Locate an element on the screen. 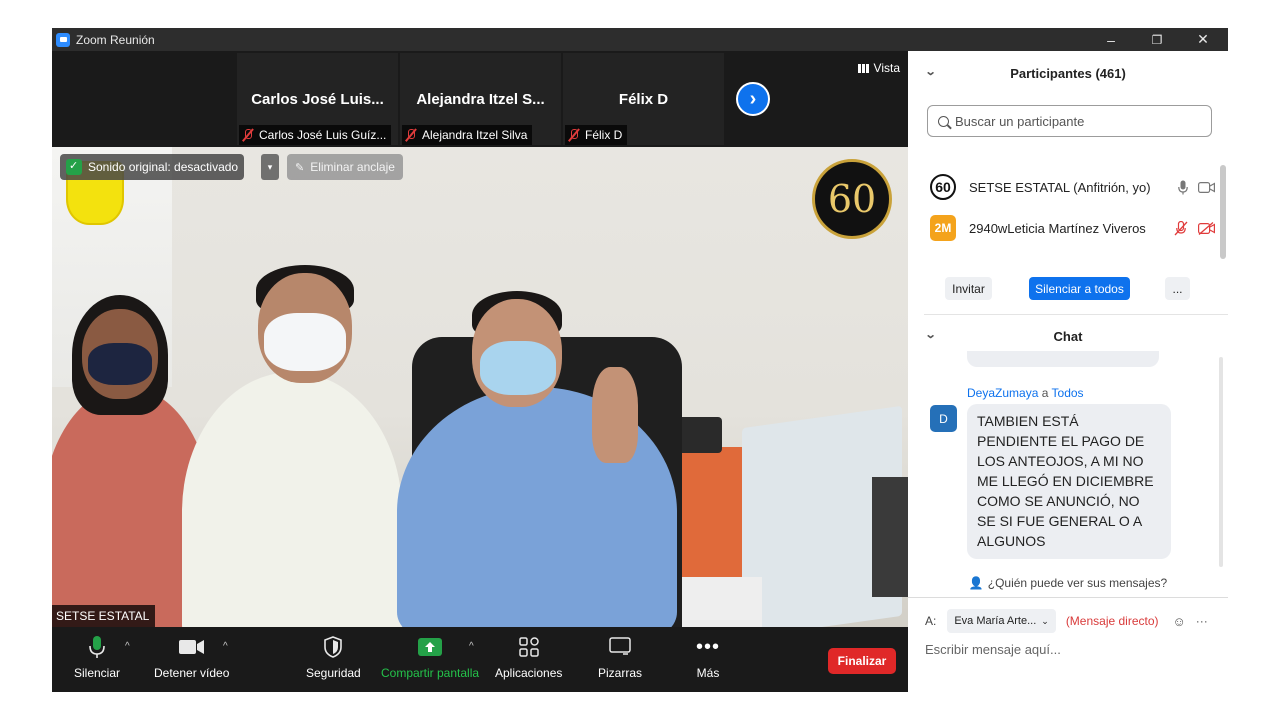  close-button: ✕ is located at coordinates (1203, 39).